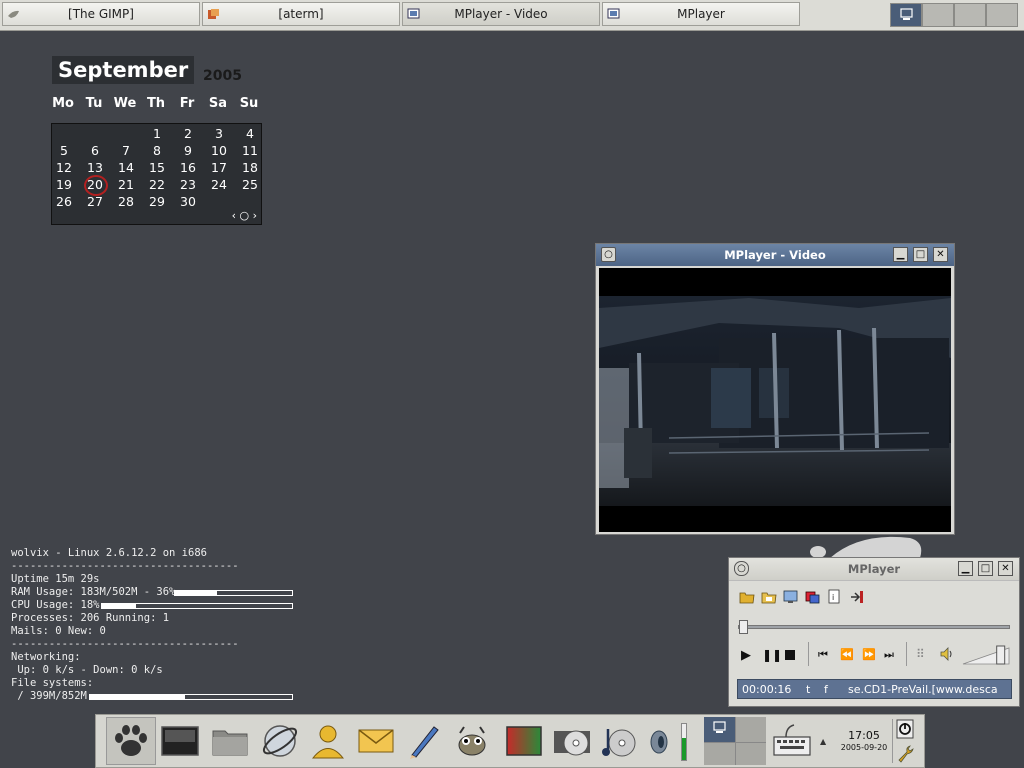 The height and width of the screenshot is (768, 1024). I want to click on calendar-day: 16, so click(188, 168).